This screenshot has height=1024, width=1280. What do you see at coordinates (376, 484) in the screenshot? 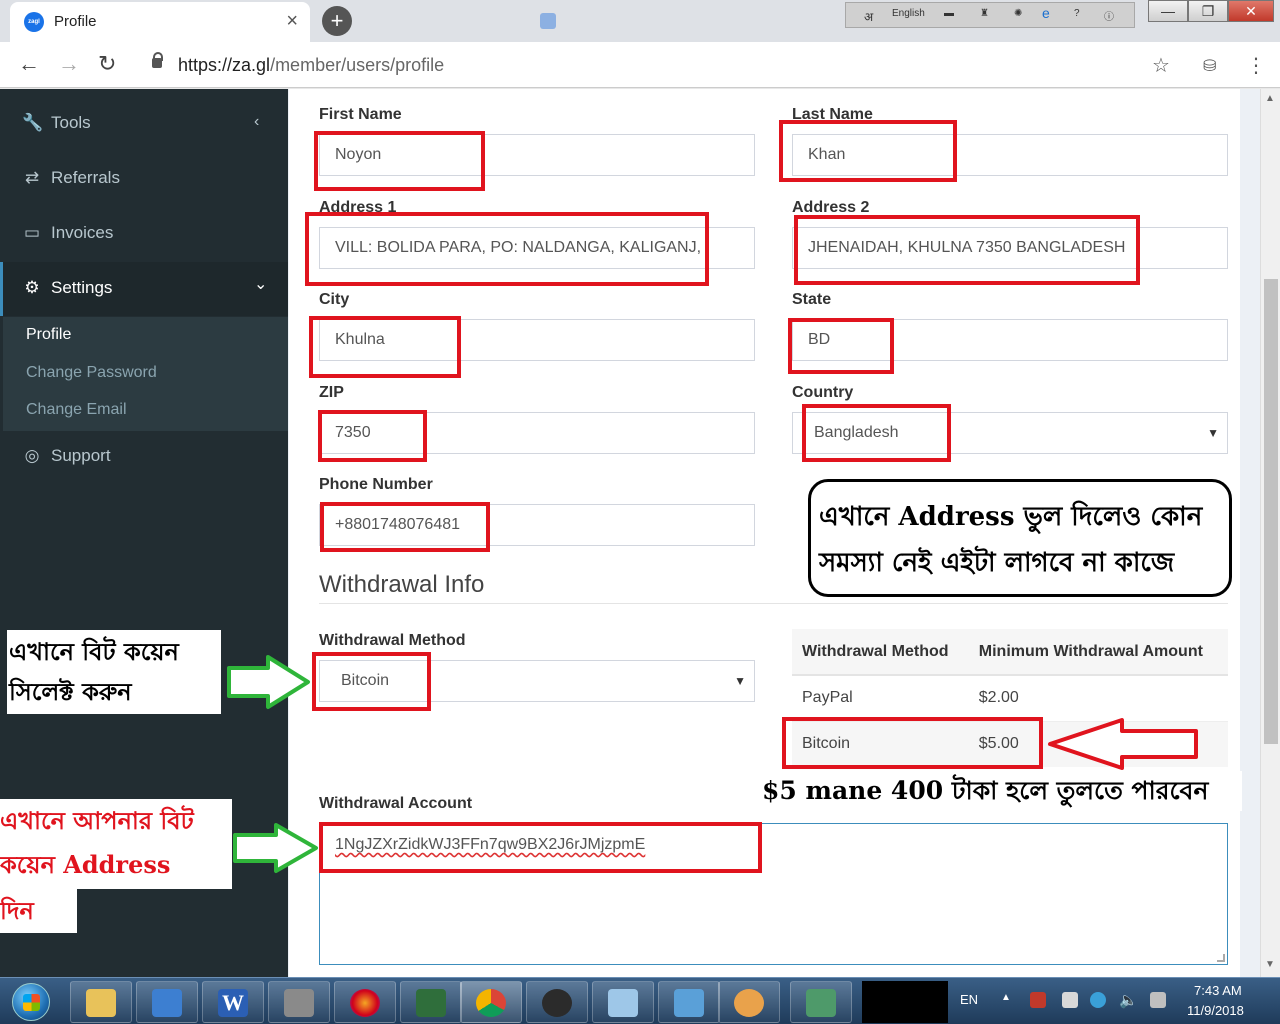
I see `phone-label: Phone Number` at bounding box center [376, 484].